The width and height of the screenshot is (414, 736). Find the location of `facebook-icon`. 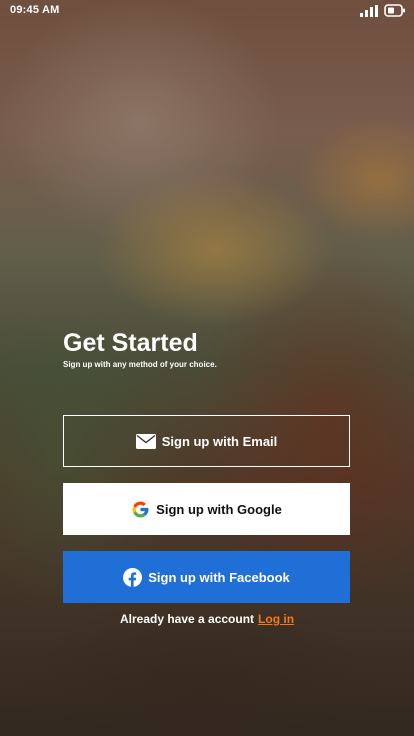

facebook-icon is located at coordinates (133, 577).